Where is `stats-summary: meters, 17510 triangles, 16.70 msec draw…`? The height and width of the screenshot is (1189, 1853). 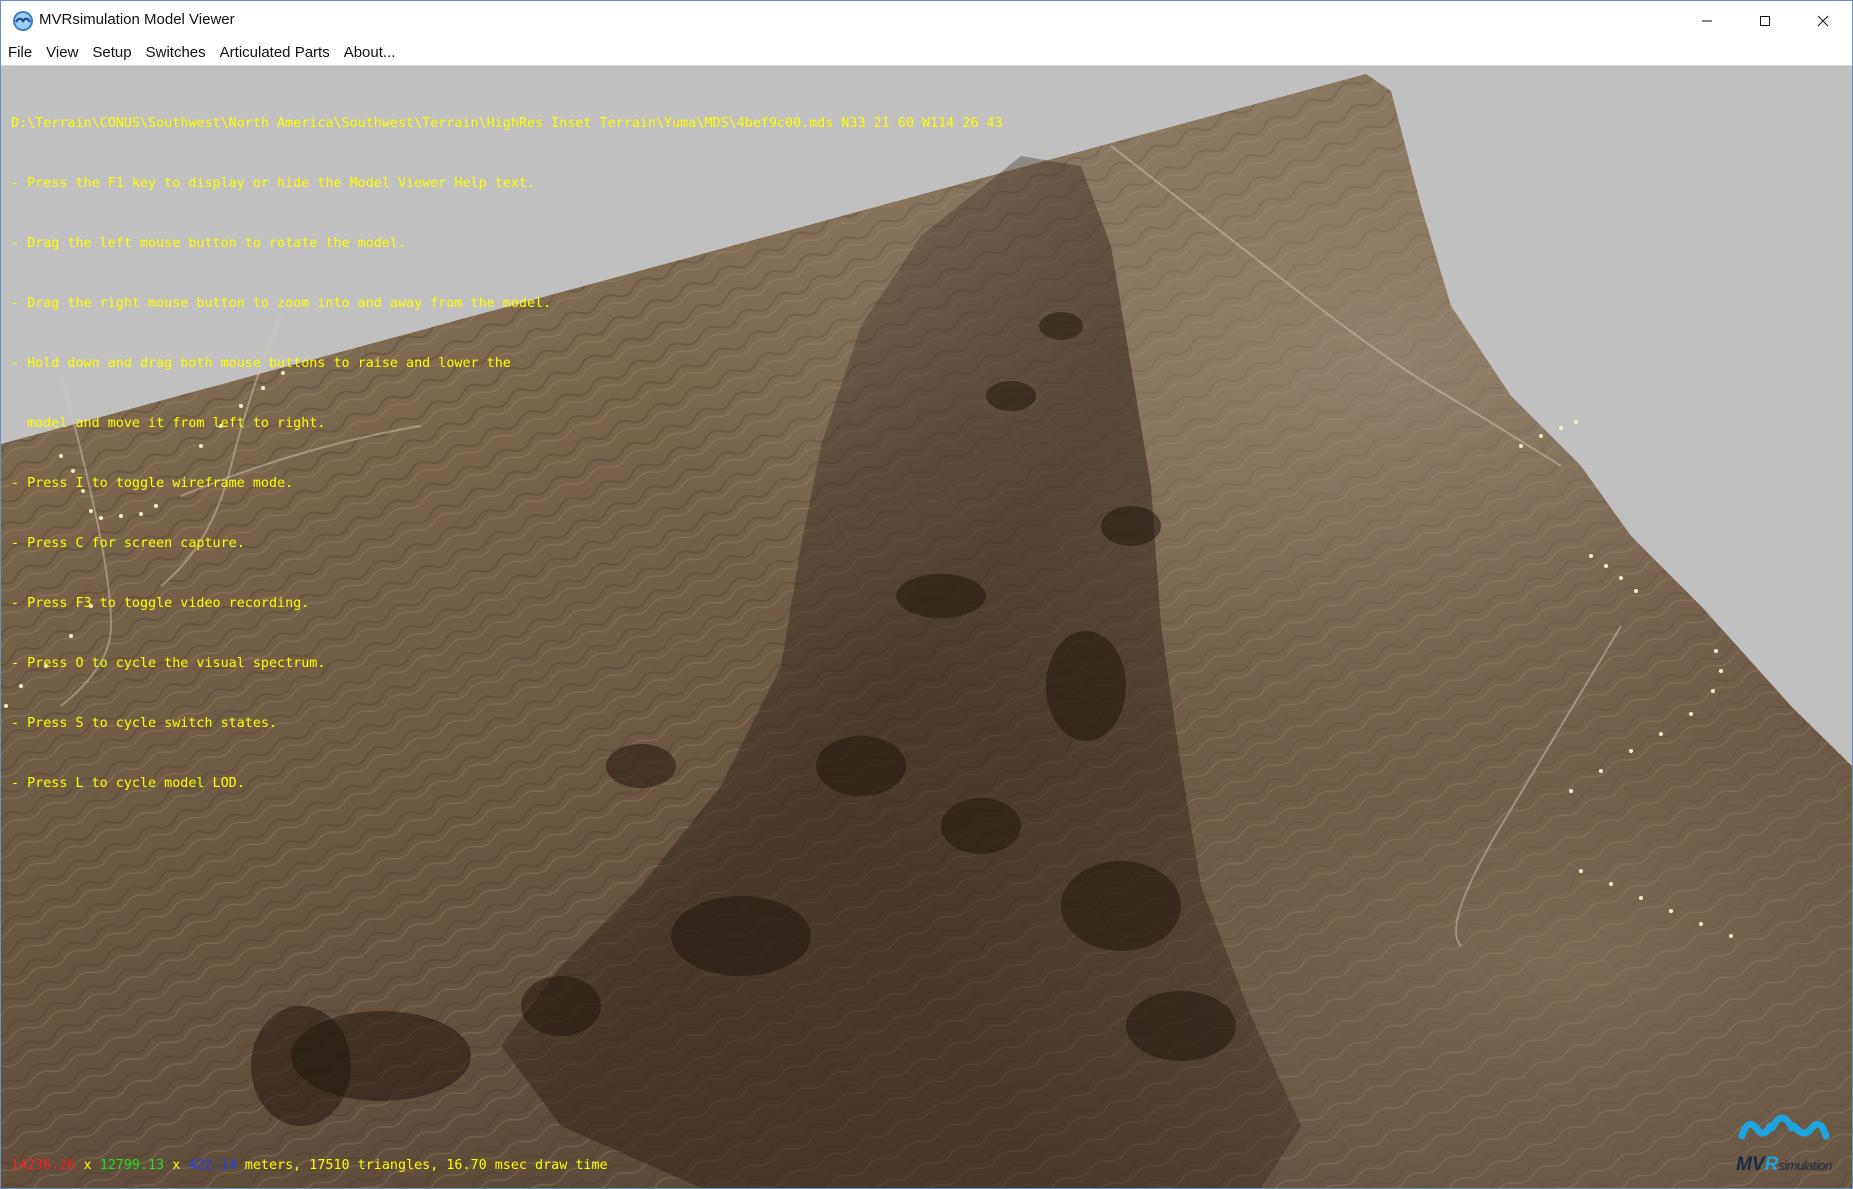
stats-summary: meters, 17510 triangles, 16.70 msec draw… is located at coordinates (422, 1165).